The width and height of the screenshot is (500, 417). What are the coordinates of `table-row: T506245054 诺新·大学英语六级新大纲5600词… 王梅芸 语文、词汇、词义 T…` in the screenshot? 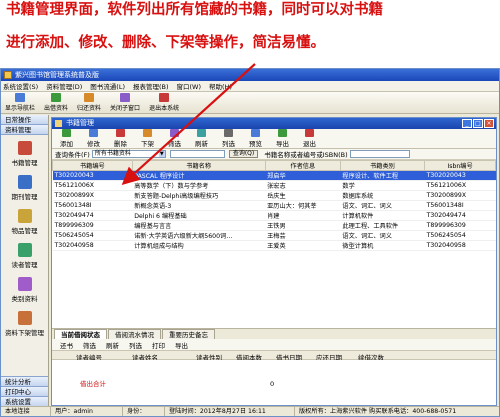 It's located at (274, 235).